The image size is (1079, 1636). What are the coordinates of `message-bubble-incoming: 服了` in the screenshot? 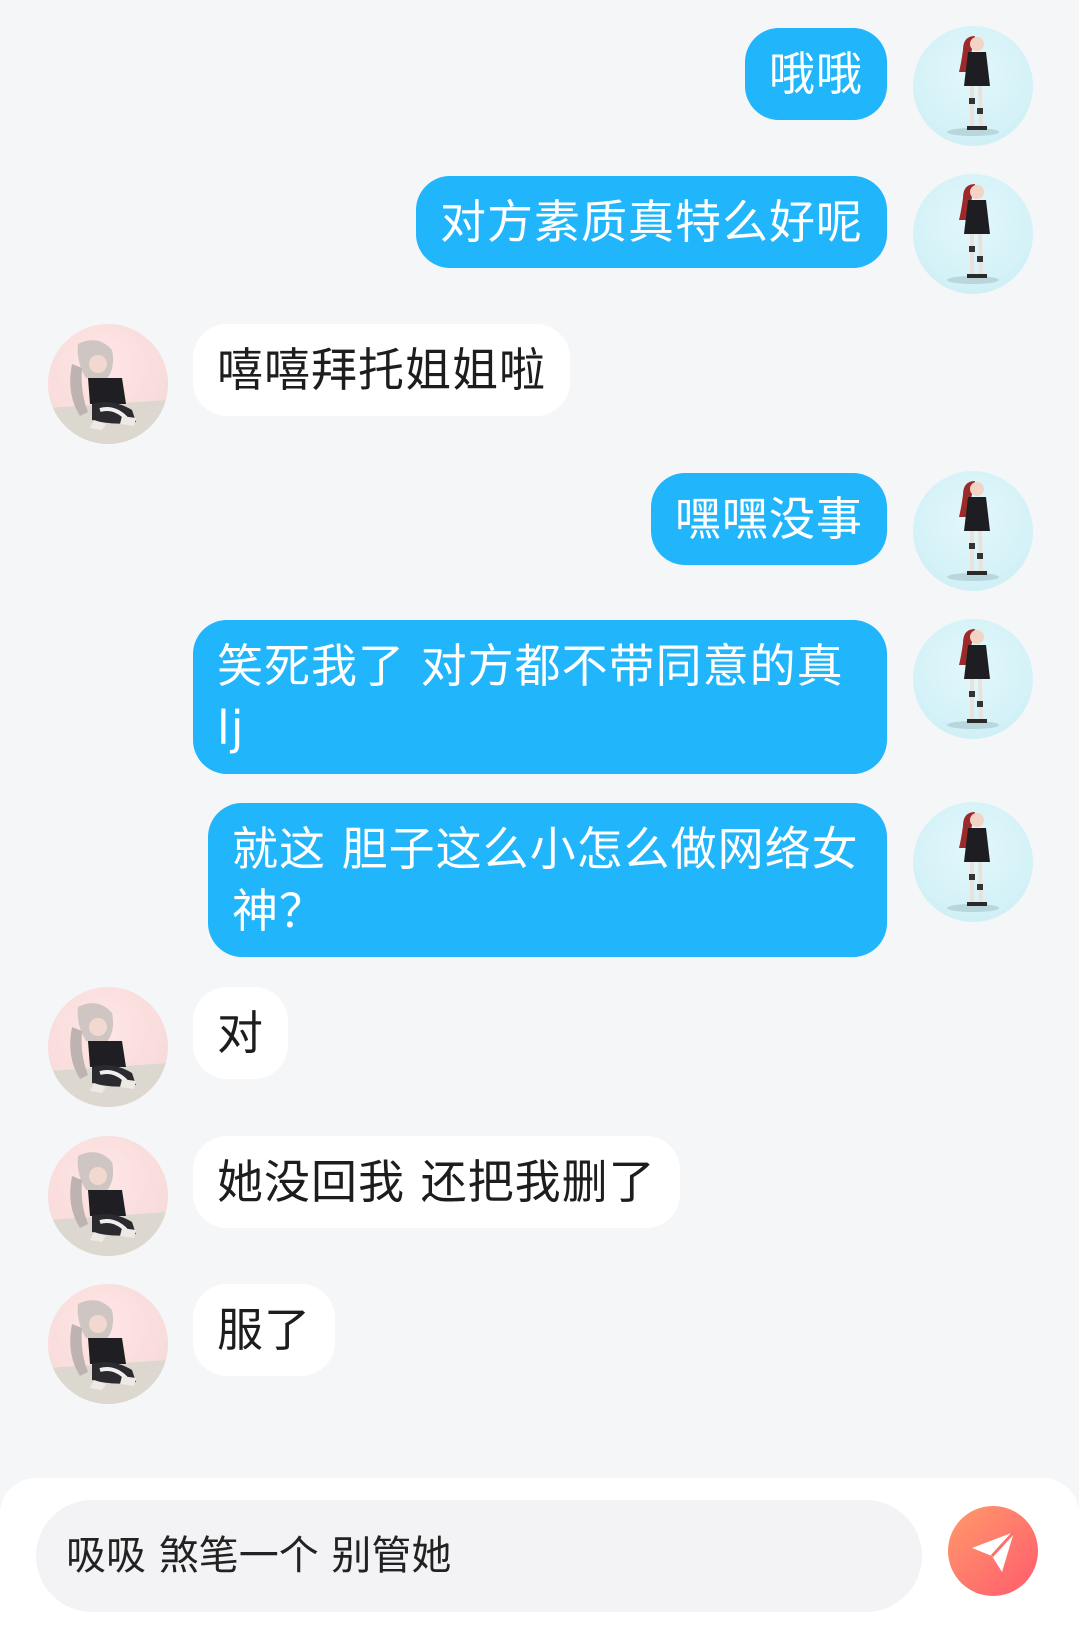 It's located at (264, 1330).